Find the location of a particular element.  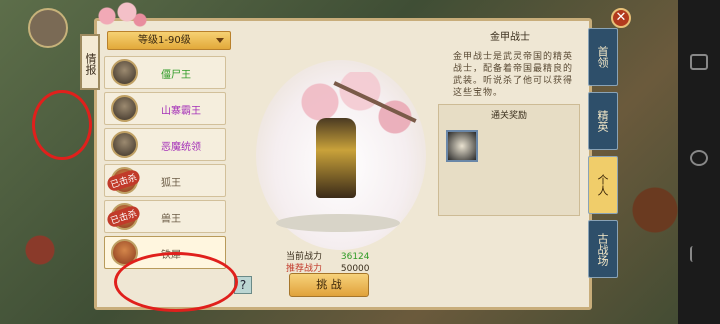

boss-item-demon-commander: 恶魔统领 is located at coordinates (165, 144).